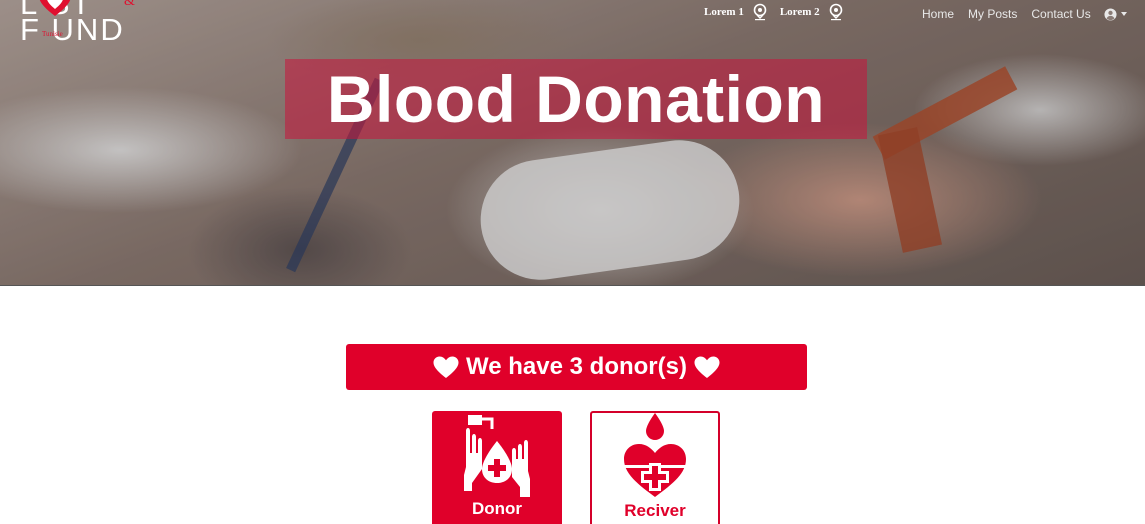 The width and height of the screenshot is (1145, 524). I want to click on sponsor-label: Lorem 1, so click(724, 12).